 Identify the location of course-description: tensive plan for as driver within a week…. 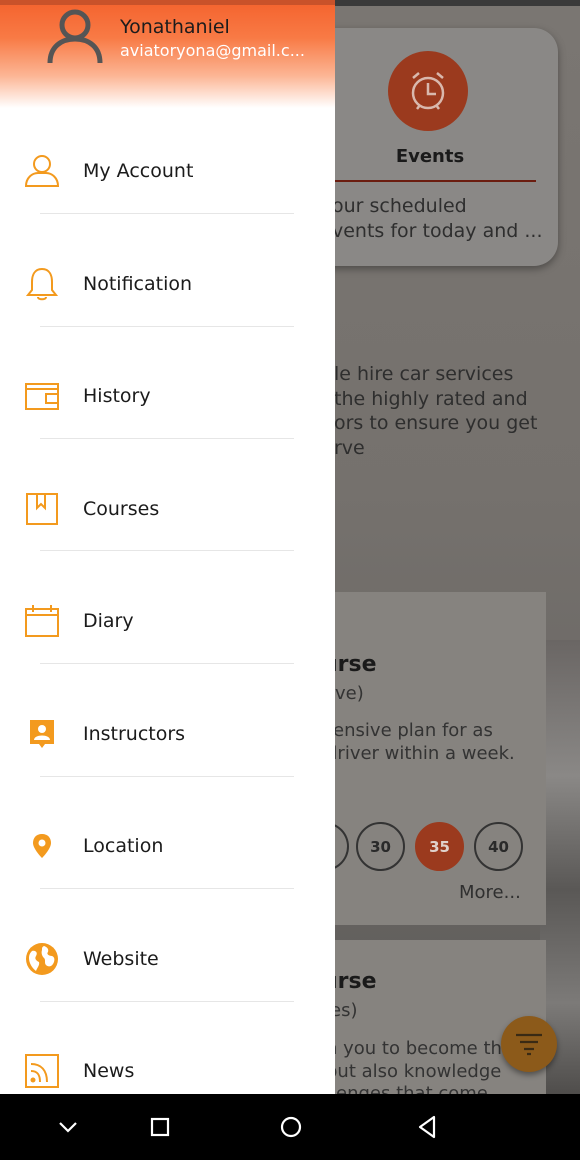
(420, 742).